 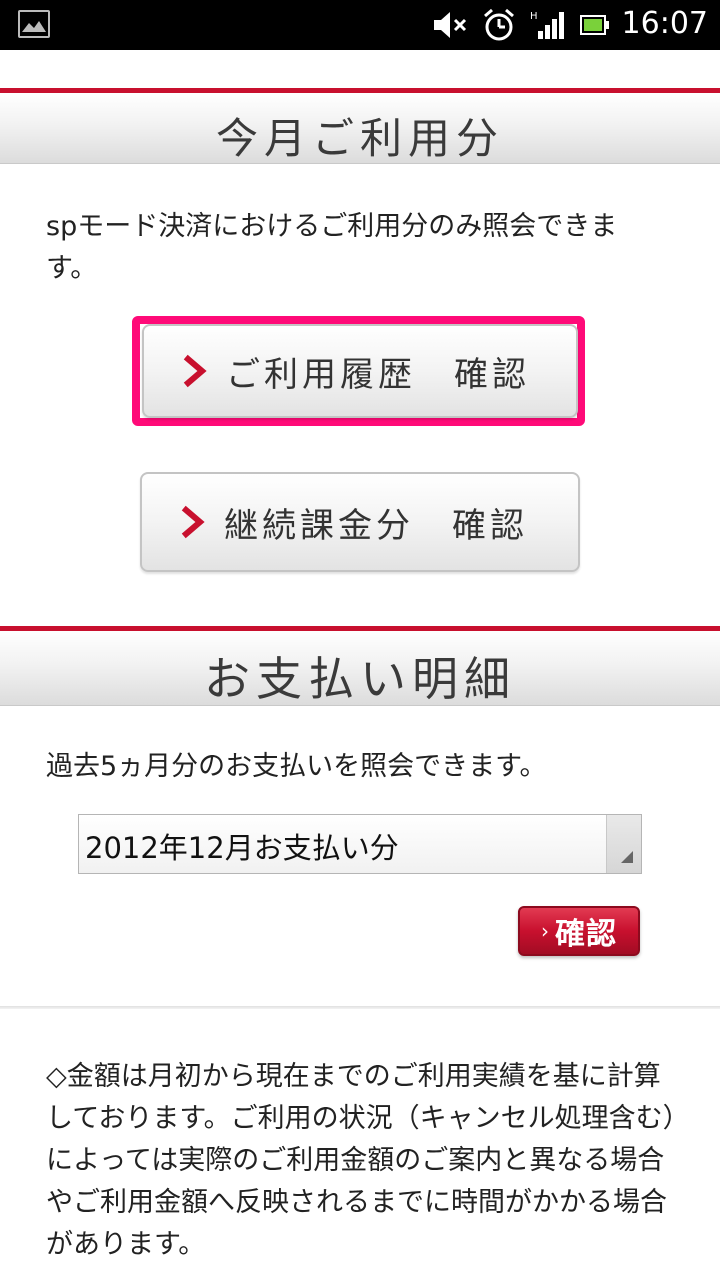 What do you see at coordinates (534, 16) in the screenshot?
I see `svg-text: H` at bounding box center [534, 16].